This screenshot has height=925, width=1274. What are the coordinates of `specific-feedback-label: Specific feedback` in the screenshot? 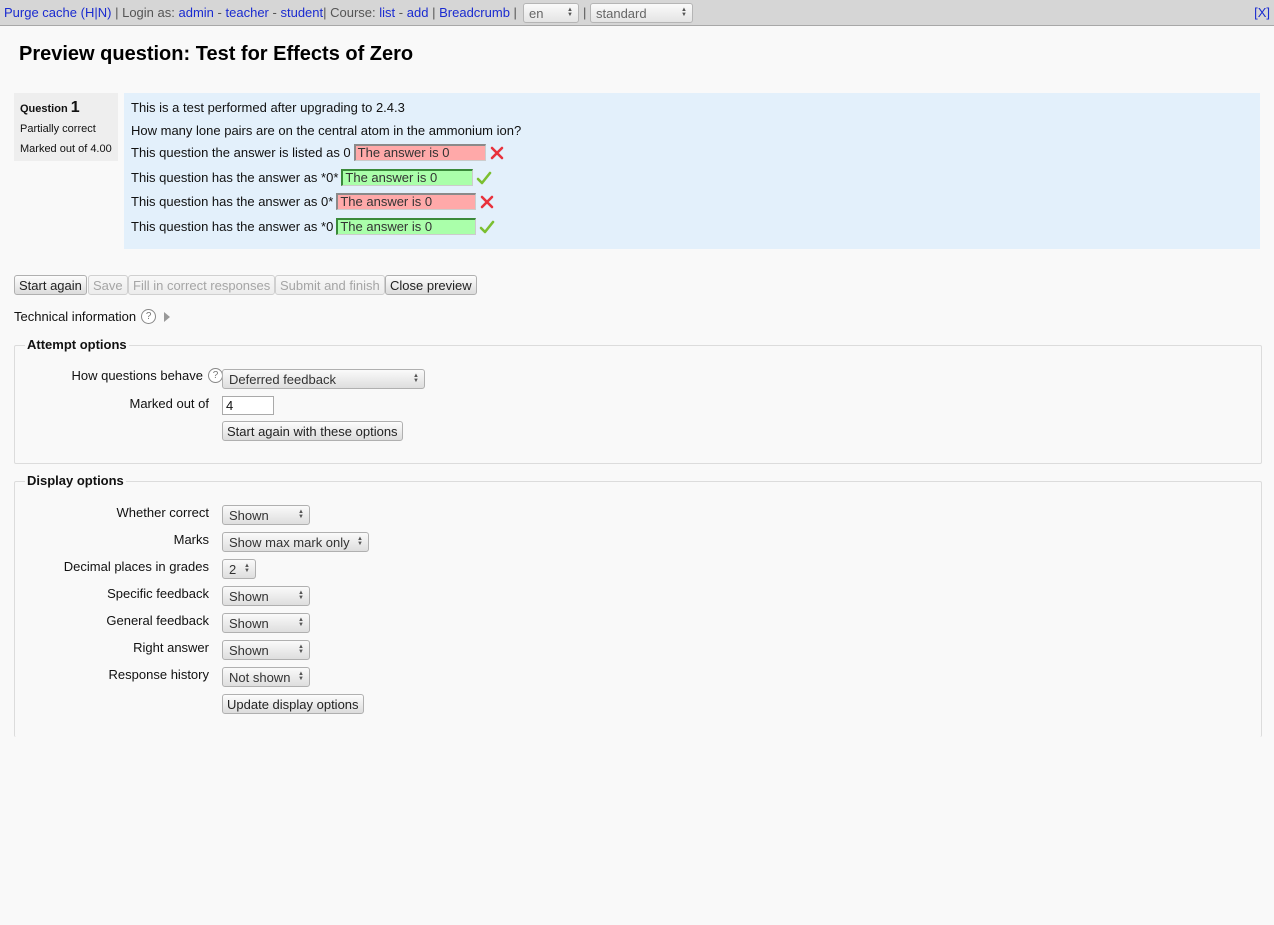 It's located at (158, 593).